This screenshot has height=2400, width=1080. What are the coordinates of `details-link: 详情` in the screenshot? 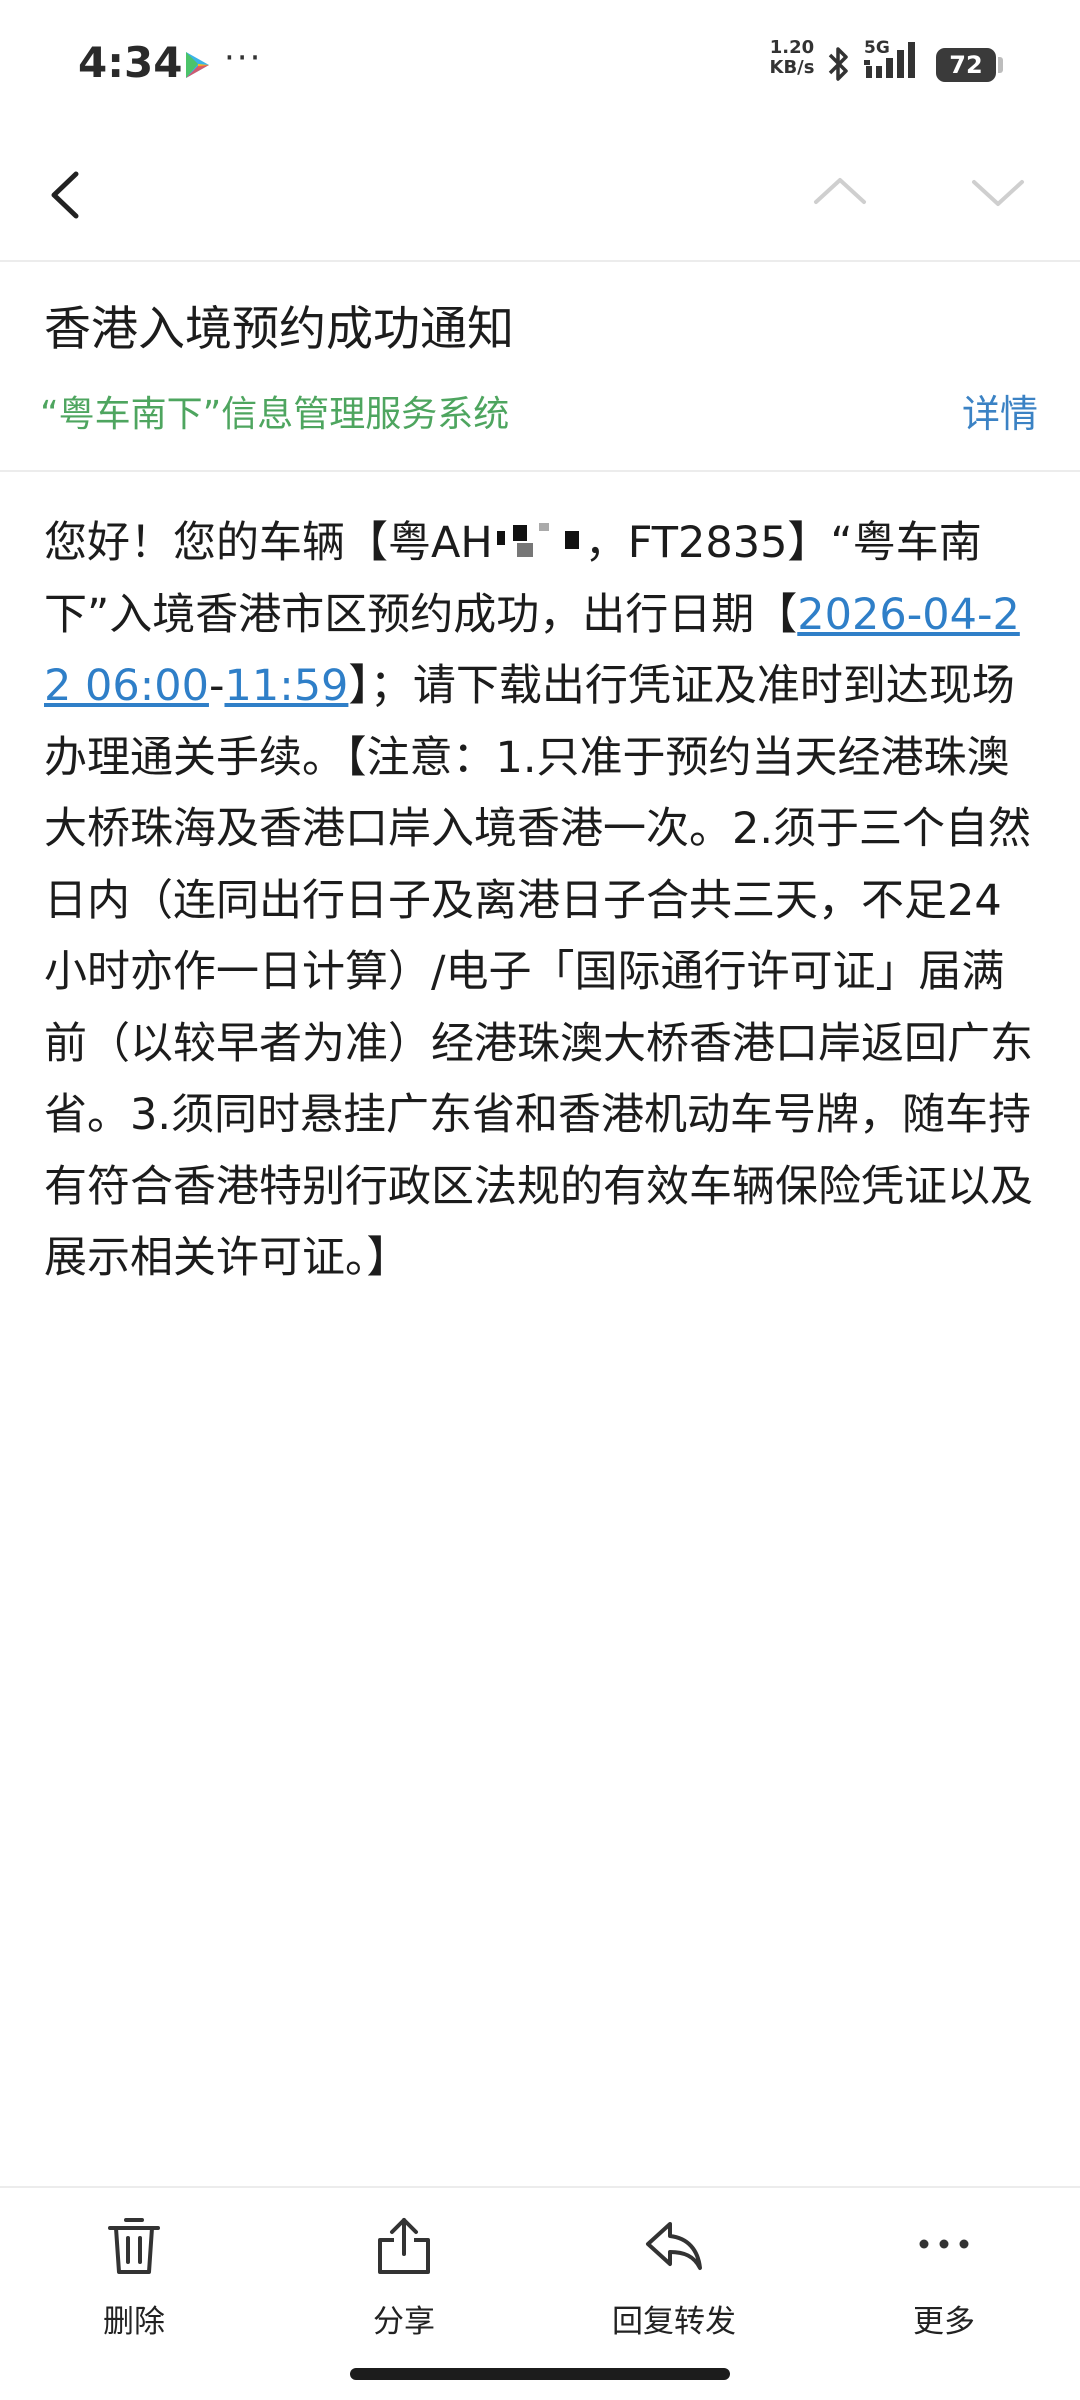 It's located at (1000, 410).